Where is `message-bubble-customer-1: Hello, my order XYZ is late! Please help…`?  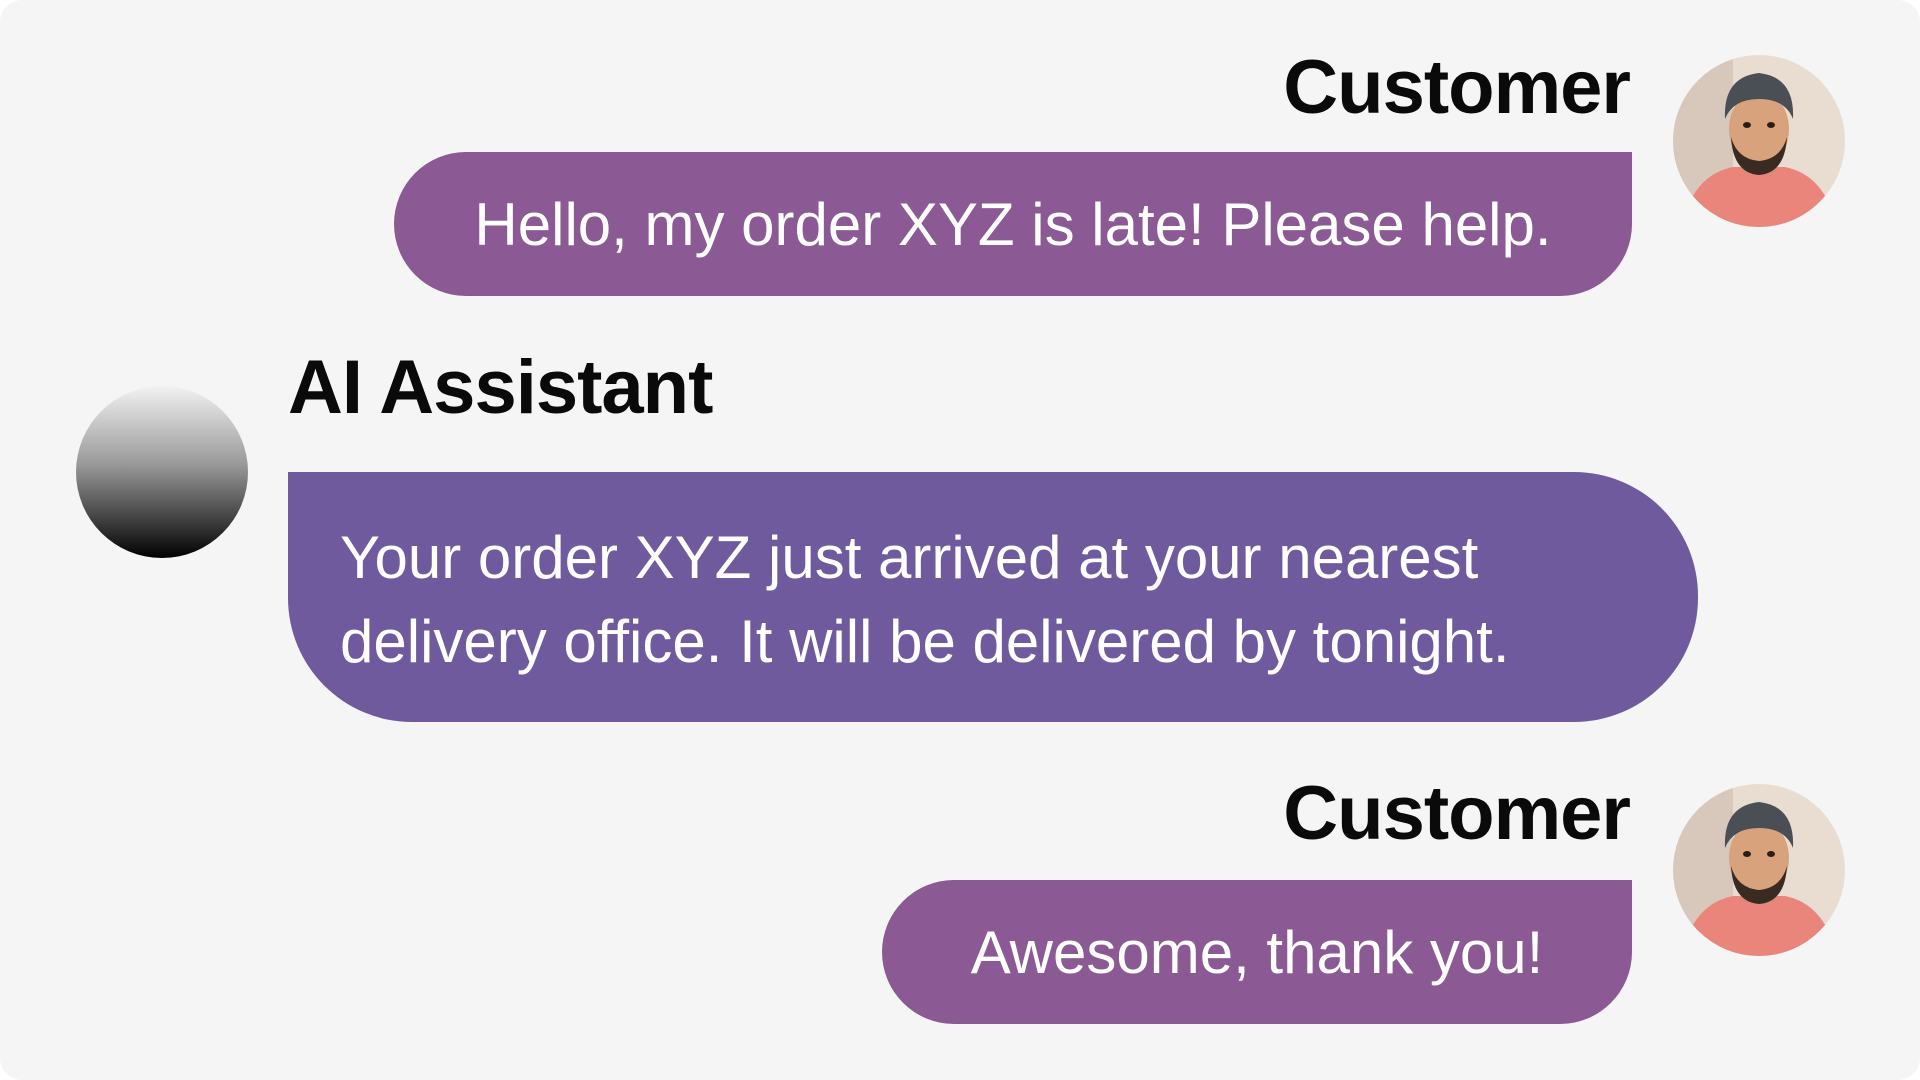
message-bubble-customer-1: Hello, my order XYZ is late! Please help… is located at coordinates (1013, 224).